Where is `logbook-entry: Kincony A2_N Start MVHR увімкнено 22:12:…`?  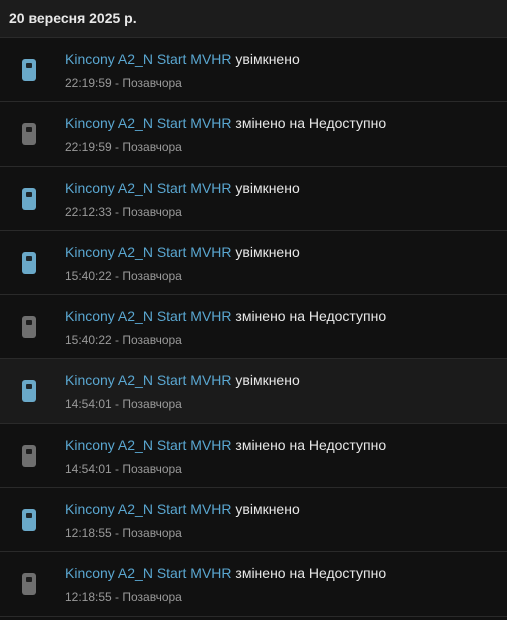 logbook-entry: Kincony A2_N Start MVHR увімкнено 22:12:… is located at coordinates (253, 198).